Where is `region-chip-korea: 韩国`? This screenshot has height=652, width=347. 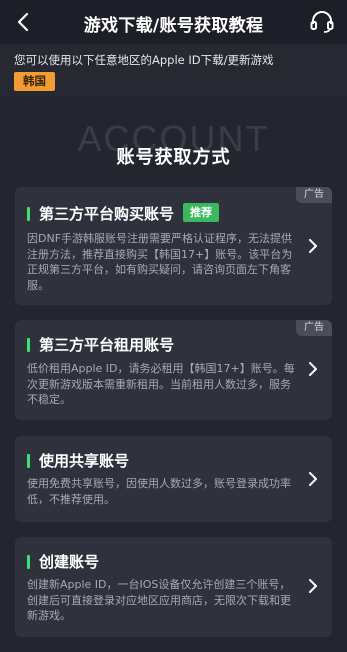 region-chip-korea: 韩国 is located at coordinates (34, 81).